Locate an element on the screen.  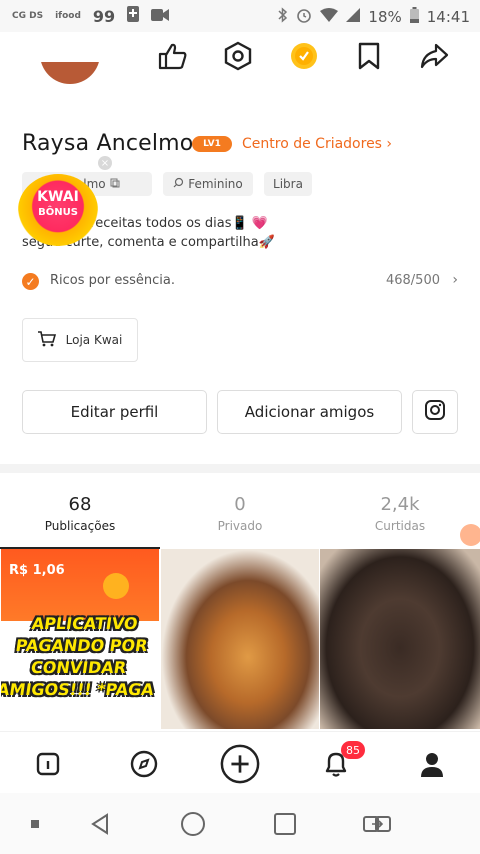
close-icon: × is located at coordinates (105, 163).